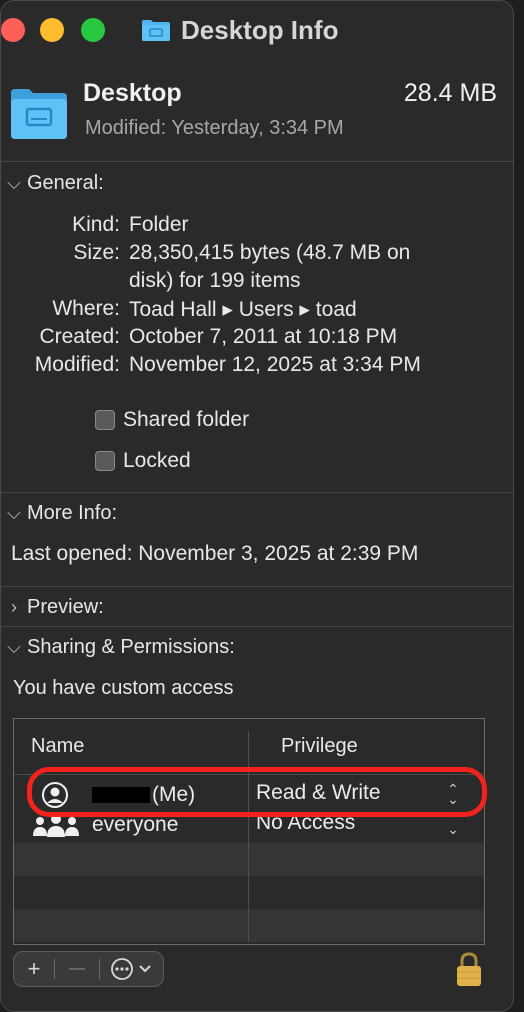 This screenshot has width=524, height=1012. I want to click on more-info-heading: More Info:, so click(72, 512).